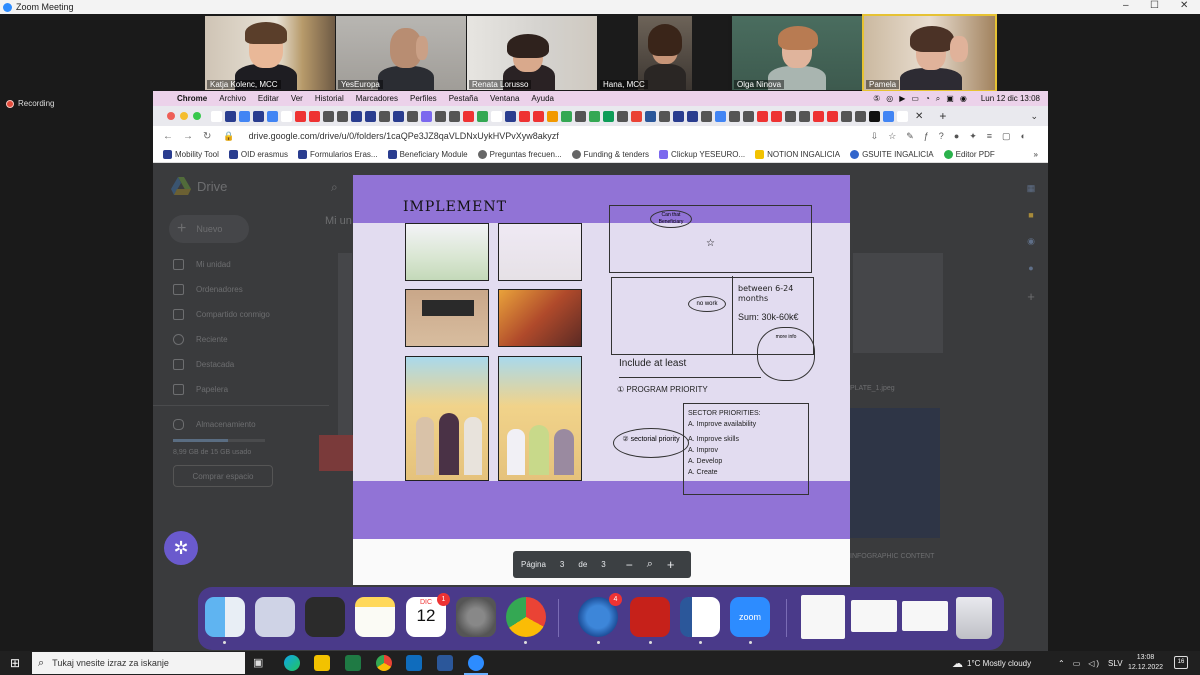 This screenshot has width=1200, height=675. Describe the element at coordinates (384, 663) in the screenshot. I see `chrome-taskbar-icon` at that location.